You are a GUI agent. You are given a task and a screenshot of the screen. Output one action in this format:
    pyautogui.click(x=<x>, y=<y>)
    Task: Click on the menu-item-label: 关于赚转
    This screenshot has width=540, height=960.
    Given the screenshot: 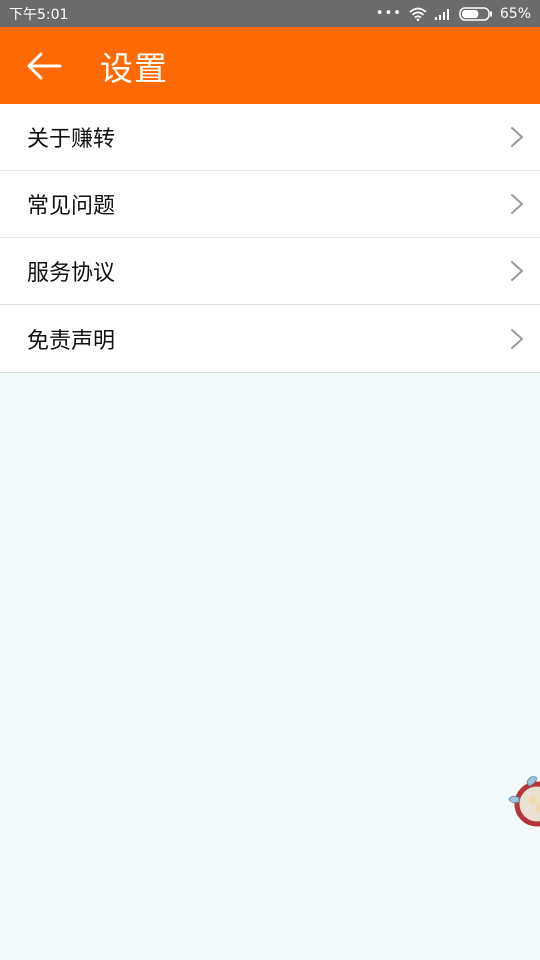 What is the action you would take?
    pyautogui.click(x=71, y=139)
    